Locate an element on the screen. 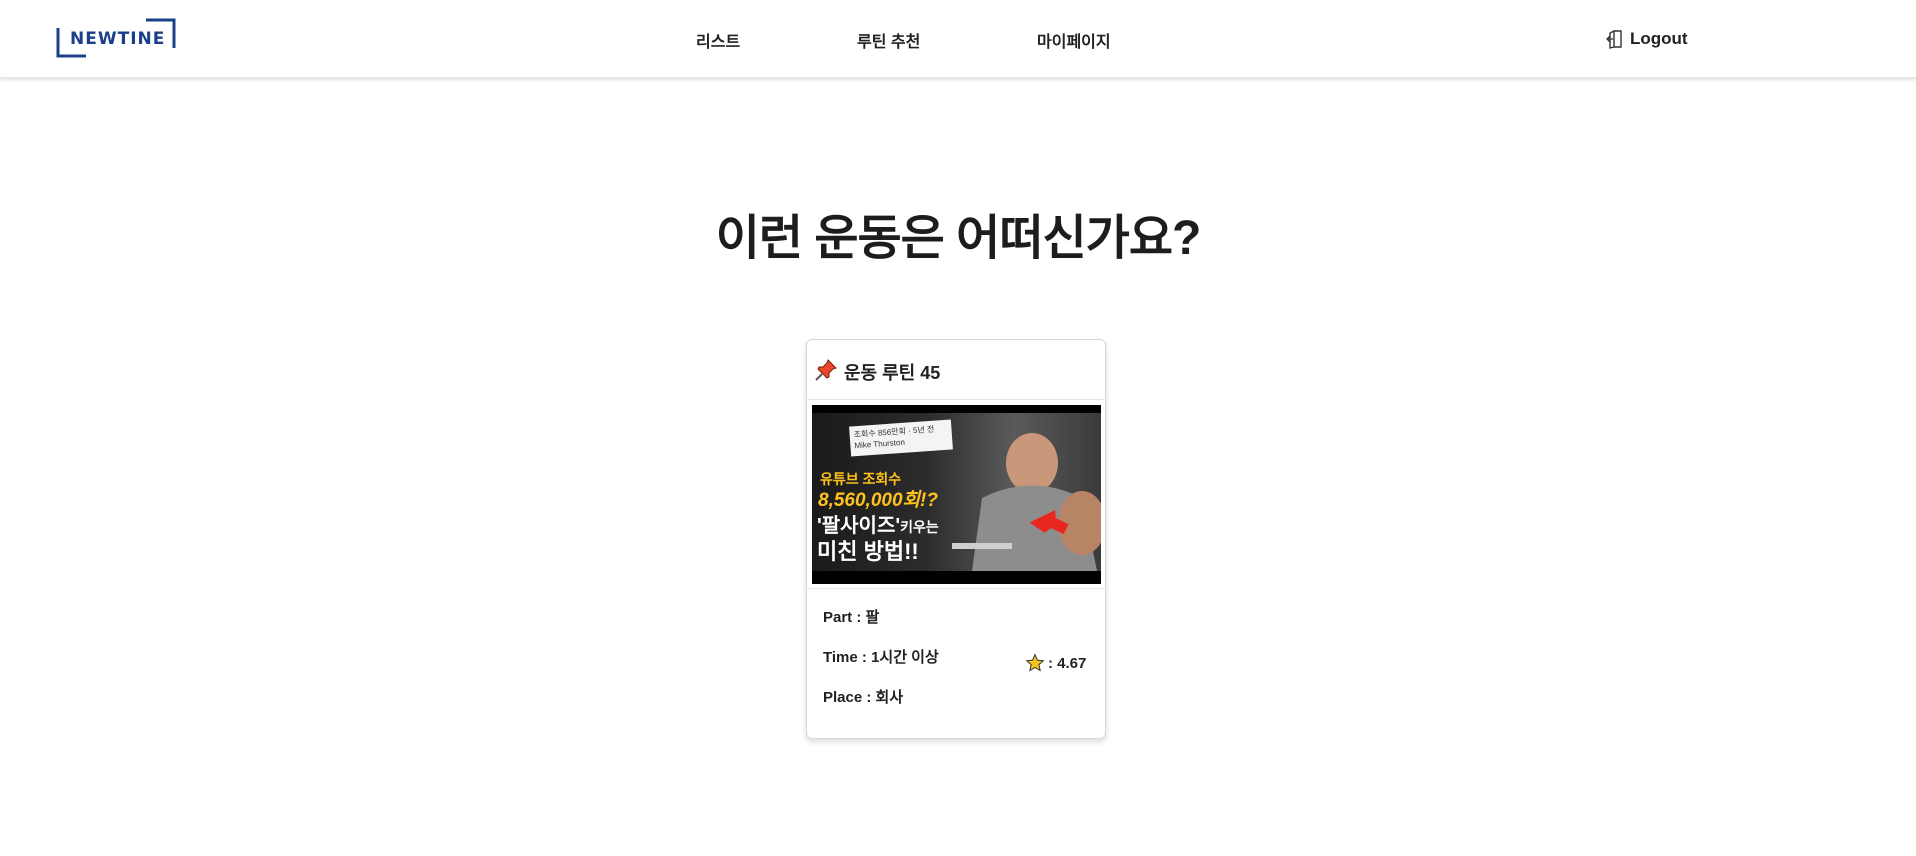 The width and height of the screenshot is (1916, 856). card-header: 운동 루틴 45 is located at coordinates (956, 370).